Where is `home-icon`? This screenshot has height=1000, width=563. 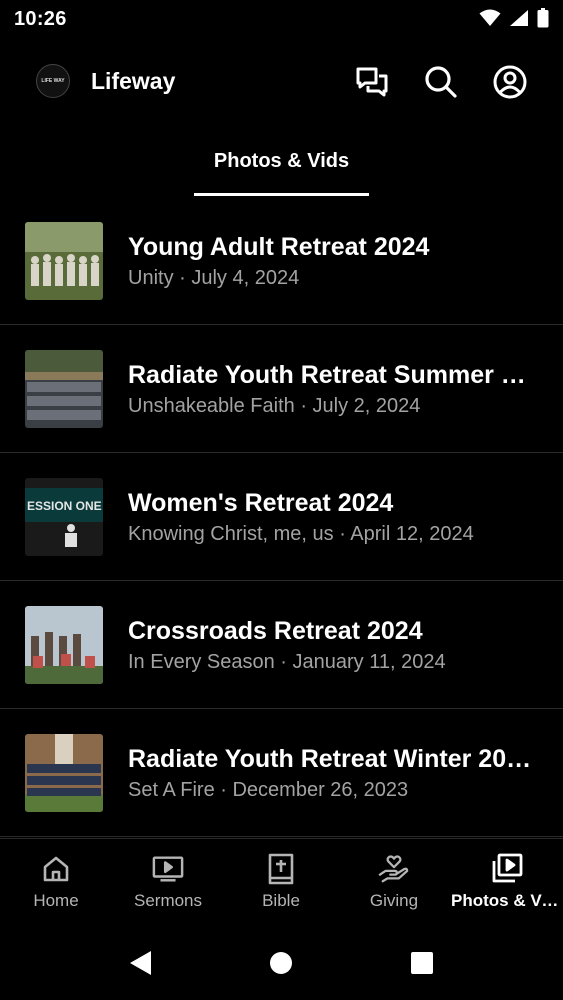 home-icon is located at coordinates (56, 869).